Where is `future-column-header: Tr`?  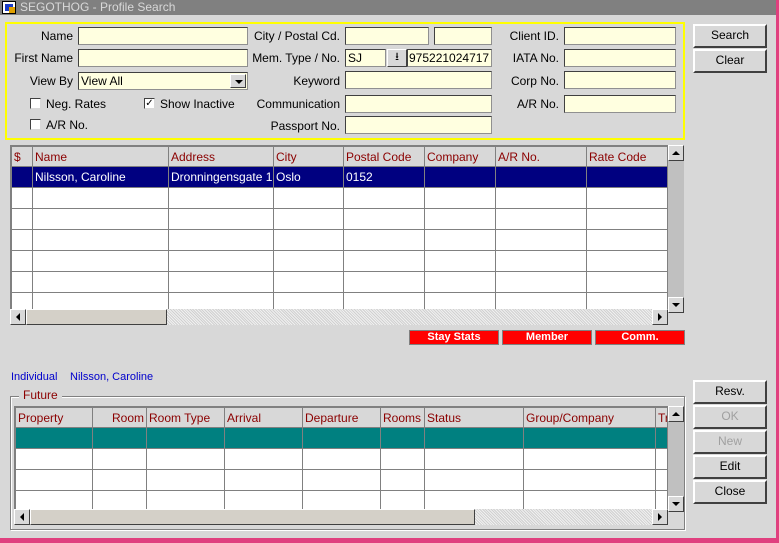 future-column-header: Tr is located at coordinates (661, 417).